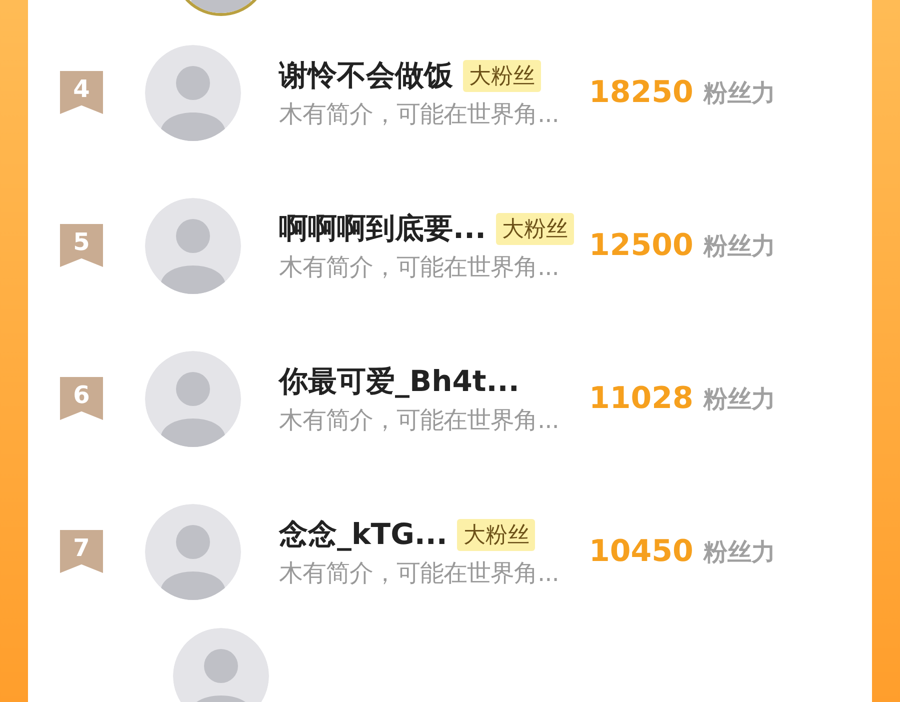 This screenshot has height=702, width=900. I want to click on rank-ribbon: 4, so click(81, 92).